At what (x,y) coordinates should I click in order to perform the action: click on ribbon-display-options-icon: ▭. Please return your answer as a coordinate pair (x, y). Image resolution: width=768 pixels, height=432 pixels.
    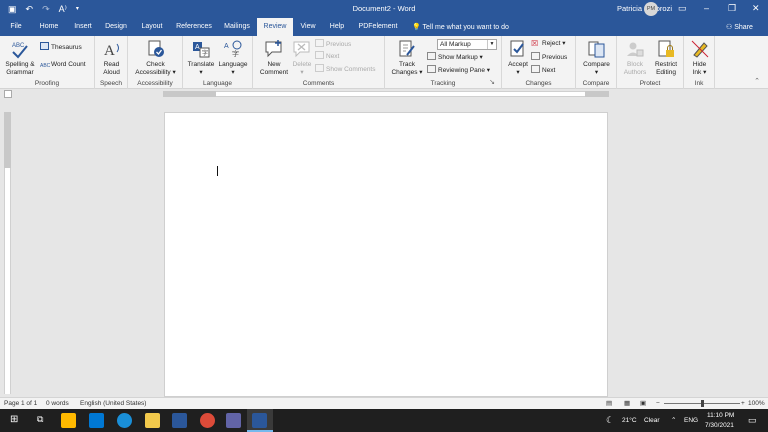
    Looking at the image, I should click on (682, 8).